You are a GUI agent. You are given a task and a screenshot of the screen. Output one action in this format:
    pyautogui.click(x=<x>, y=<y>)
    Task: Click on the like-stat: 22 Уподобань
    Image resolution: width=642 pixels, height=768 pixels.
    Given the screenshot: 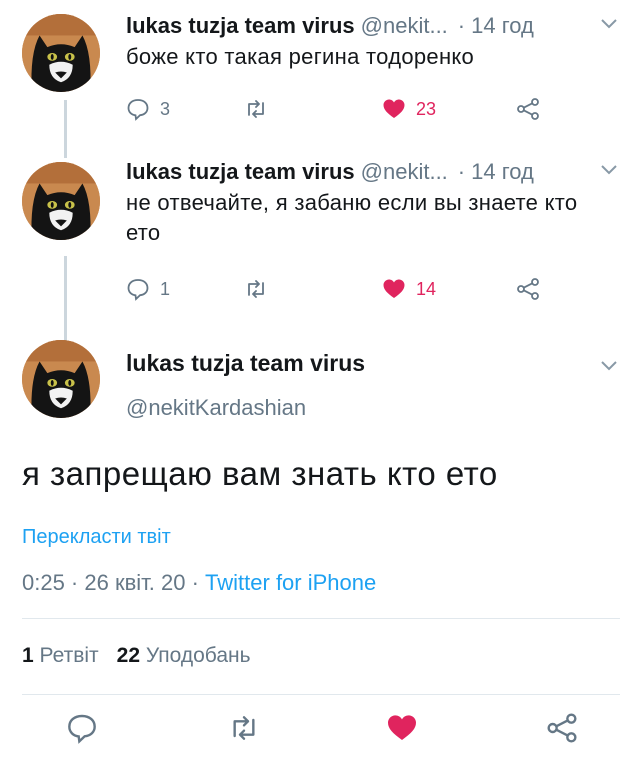 What is the action you would take?
    pyautogui.click(x=184, y=655)
    